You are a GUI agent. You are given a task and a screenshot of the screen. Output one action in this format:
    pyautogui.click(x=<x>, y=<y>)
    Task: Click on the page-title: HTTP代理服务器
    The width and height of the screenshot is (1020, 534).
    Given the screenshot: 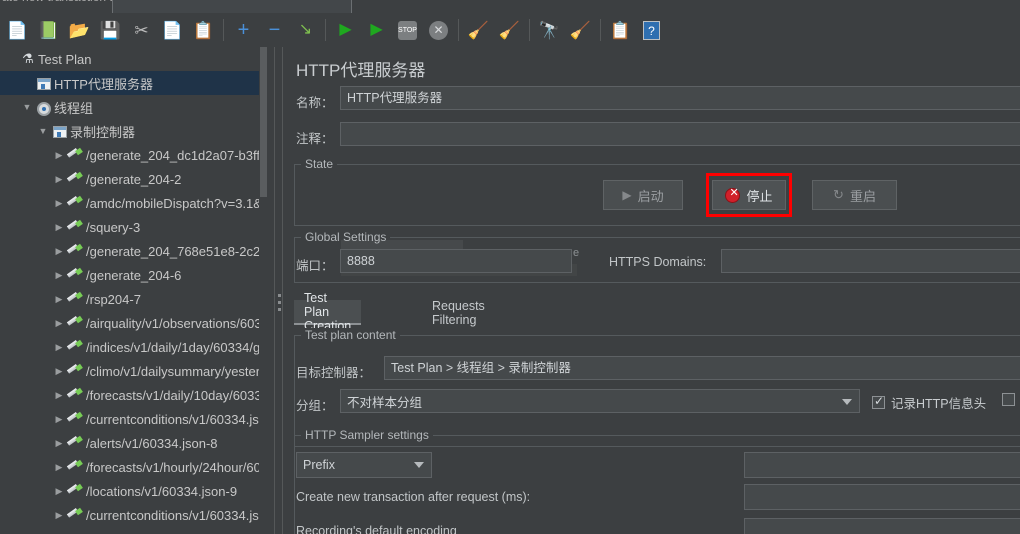 What is the action you would take?
    pyautogui.click(x=361, y=70)
    